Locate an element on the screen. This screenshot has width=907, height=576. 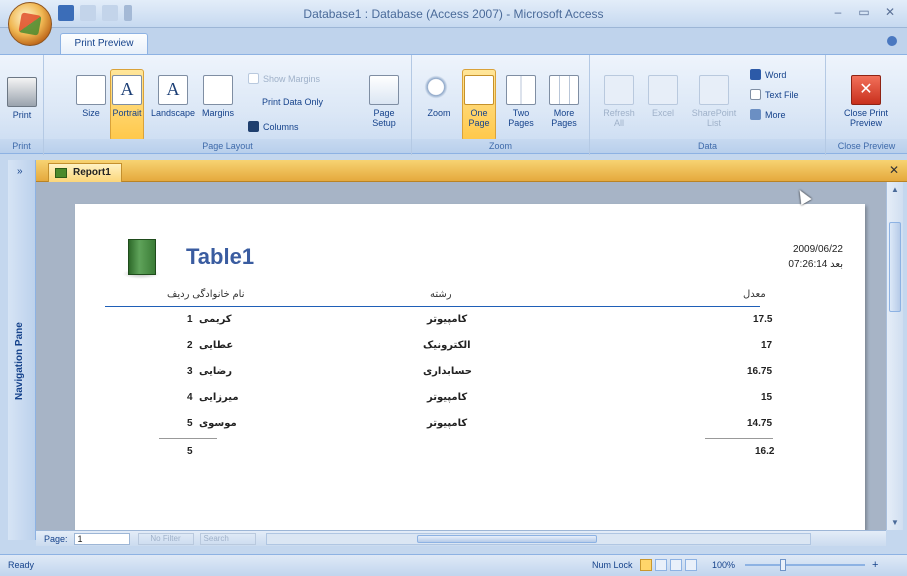
vertical-scroll-thumb is located at coordinates (895, 267).